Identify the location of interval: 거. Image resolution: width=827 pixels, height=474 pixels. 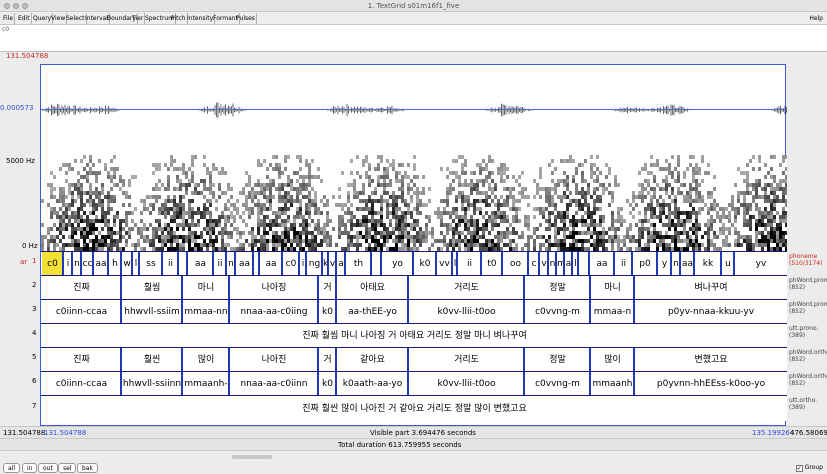
(327, 359).